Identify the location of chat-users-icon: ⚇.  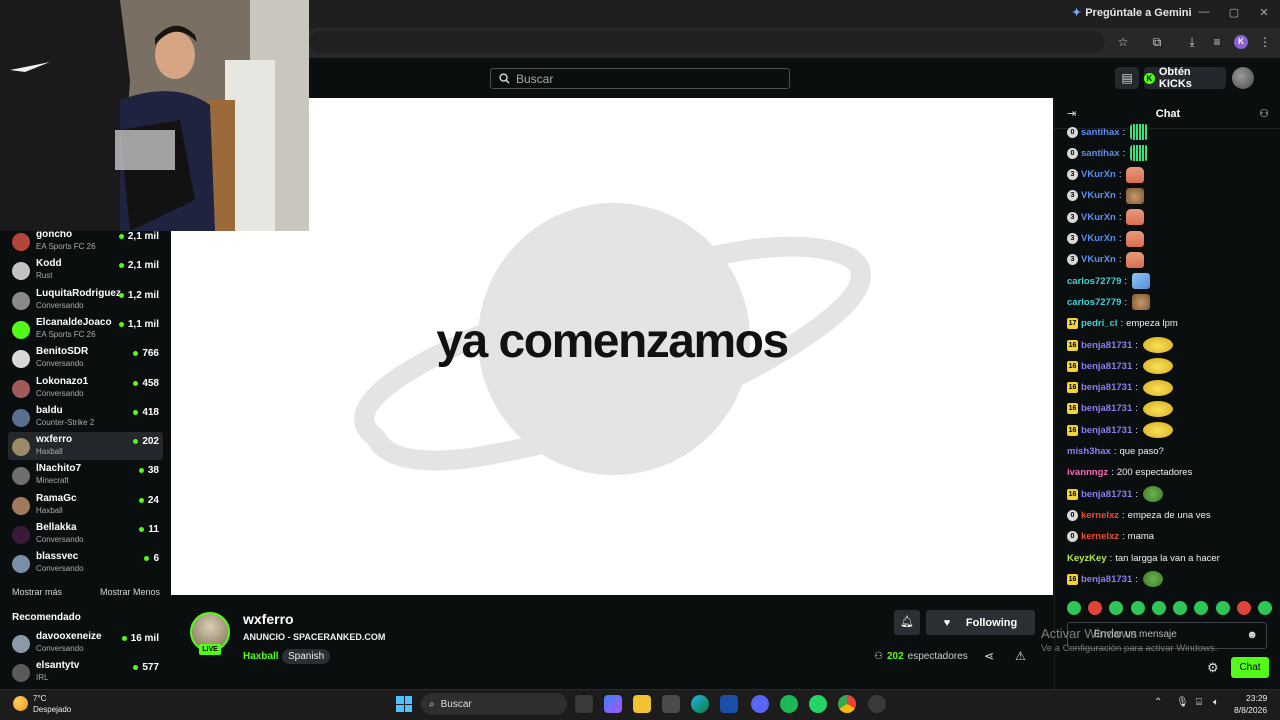
(1264, 113).